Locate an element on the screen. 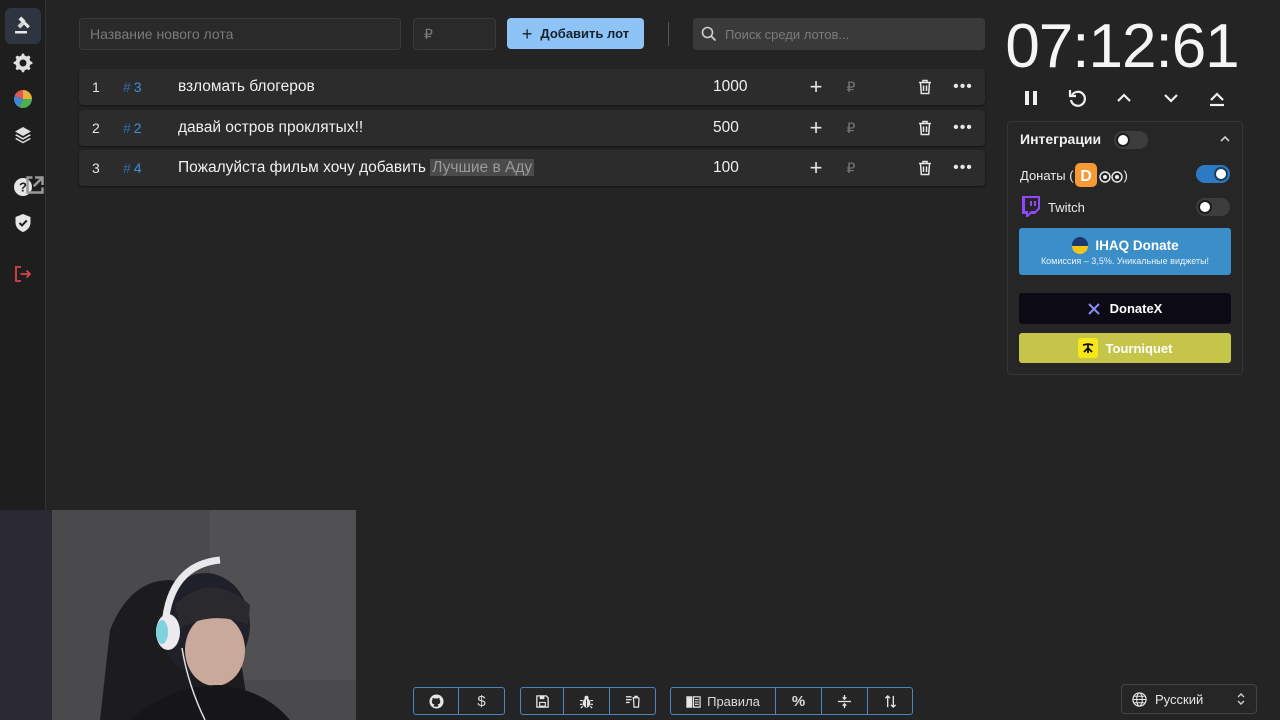 This screenshot has height=720, width=1280. report-bug-button is located at coordinates (587, 701).